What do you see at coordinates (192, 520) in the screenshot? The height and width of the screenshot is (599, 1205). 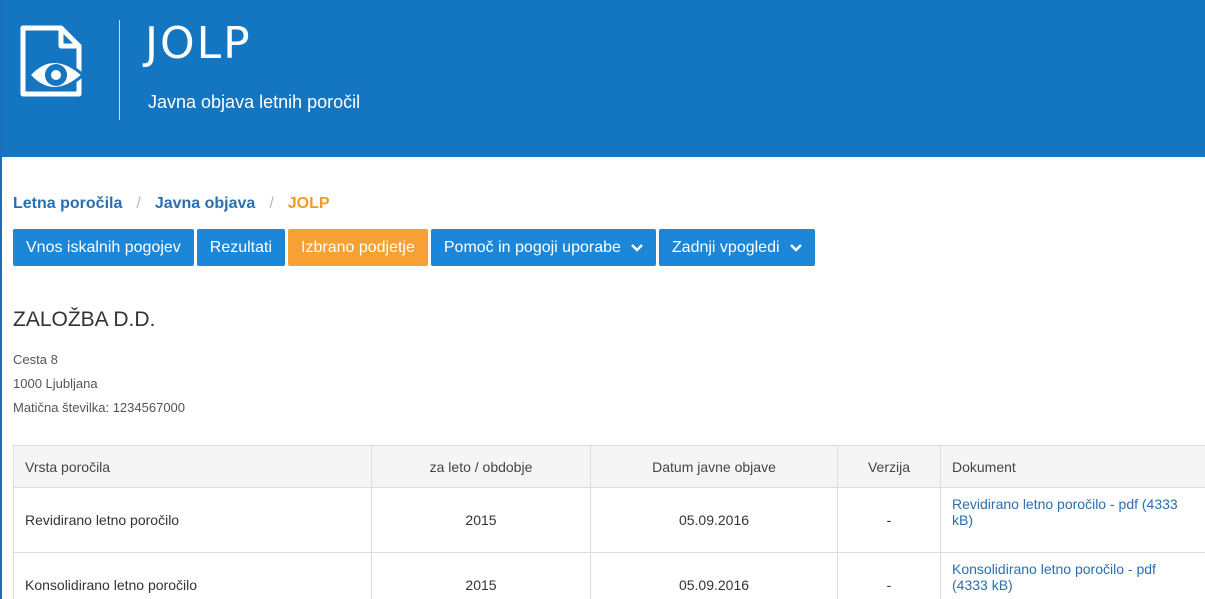 I see `cell-report-type: Revidirano letno poročilo` at bounding box center [192, 520].